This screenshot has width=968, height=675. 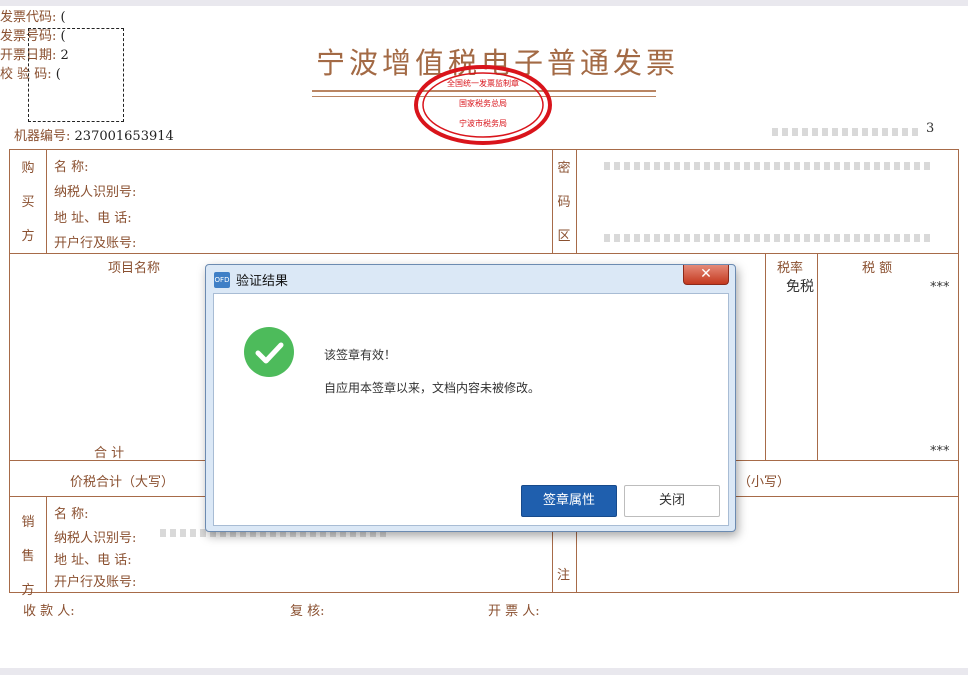 I want to click on ofd-app-icon: OFD, so click(x=222, y=280).